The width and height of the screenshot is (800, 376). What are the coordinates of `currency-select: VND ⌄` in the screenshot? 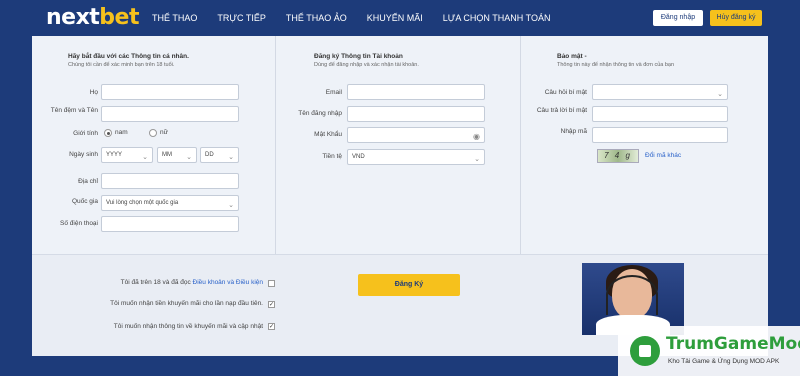 It's located at (416, 157).